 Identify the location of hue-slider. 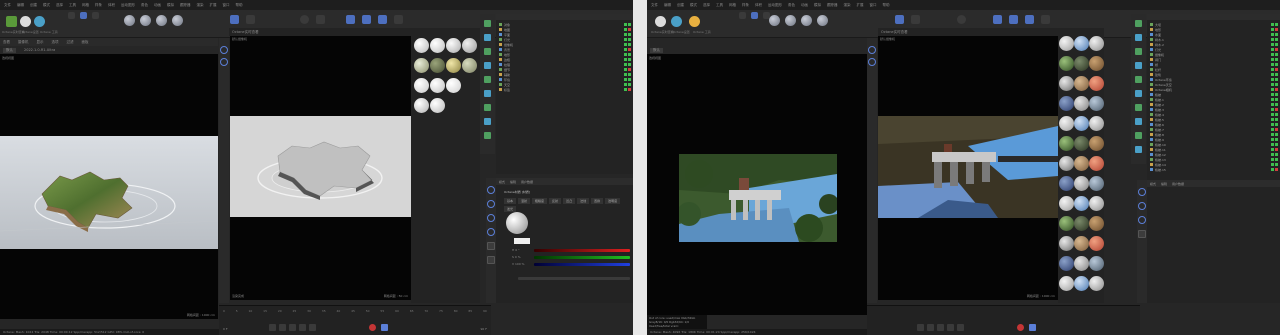
(582, 250).